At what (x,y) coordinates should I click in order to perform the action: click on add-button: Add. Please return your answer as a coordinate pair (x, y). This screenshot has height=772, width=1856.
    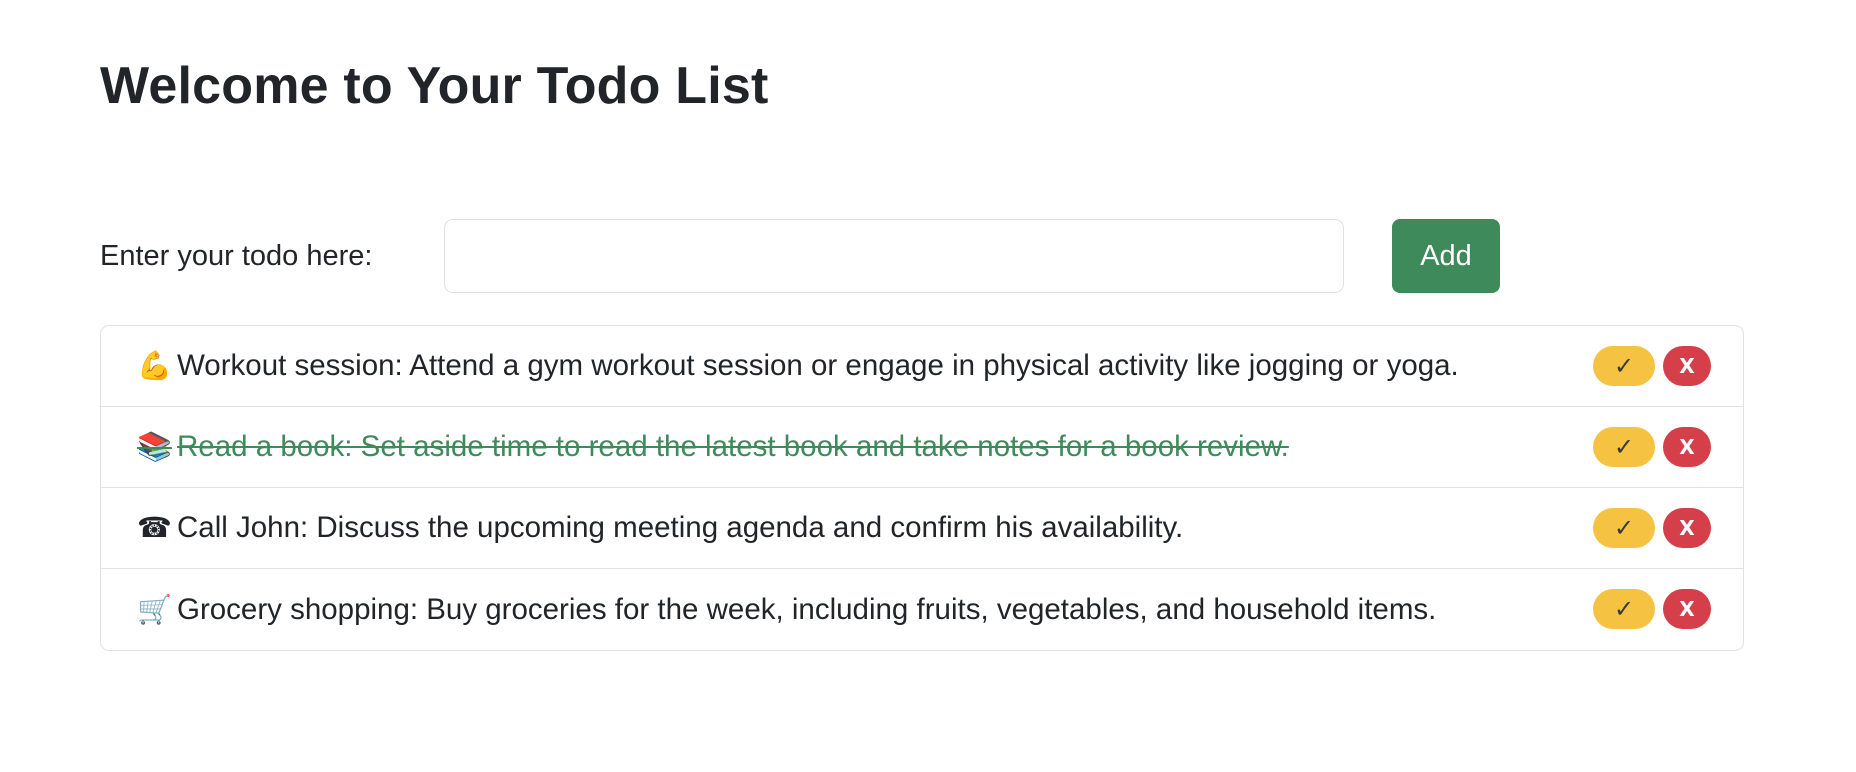
    Looking at the image, I should click on (1446, 256).